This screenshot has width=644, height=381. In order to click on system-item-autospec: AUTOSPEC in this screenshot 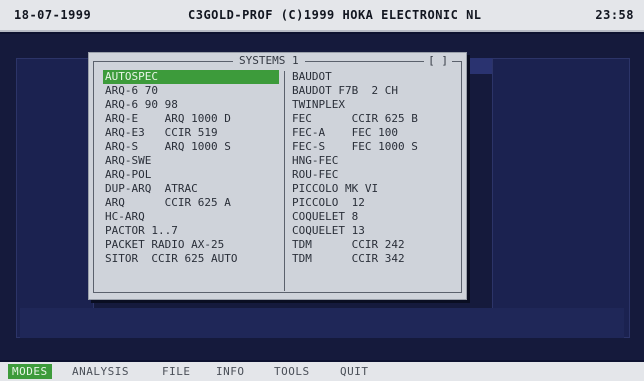, I will do `click(191, 77)`.